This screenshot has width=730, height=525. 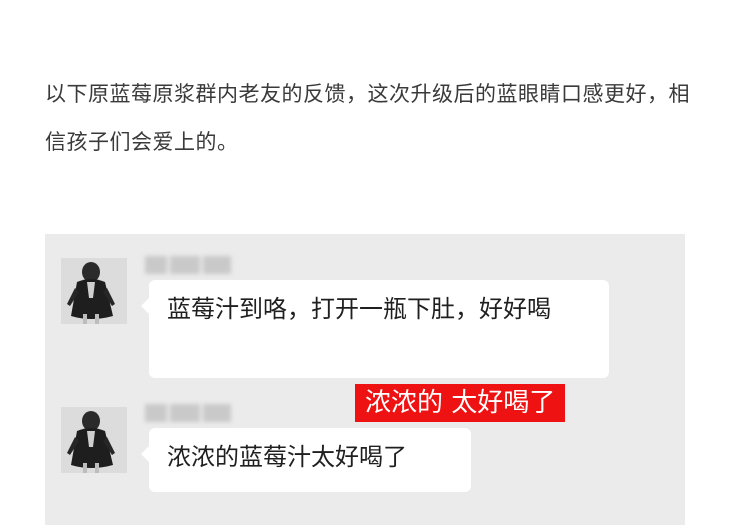 I want to click on message-text: 浓浓的蓝莓汁太好喝了, so click(x=287, y=457).